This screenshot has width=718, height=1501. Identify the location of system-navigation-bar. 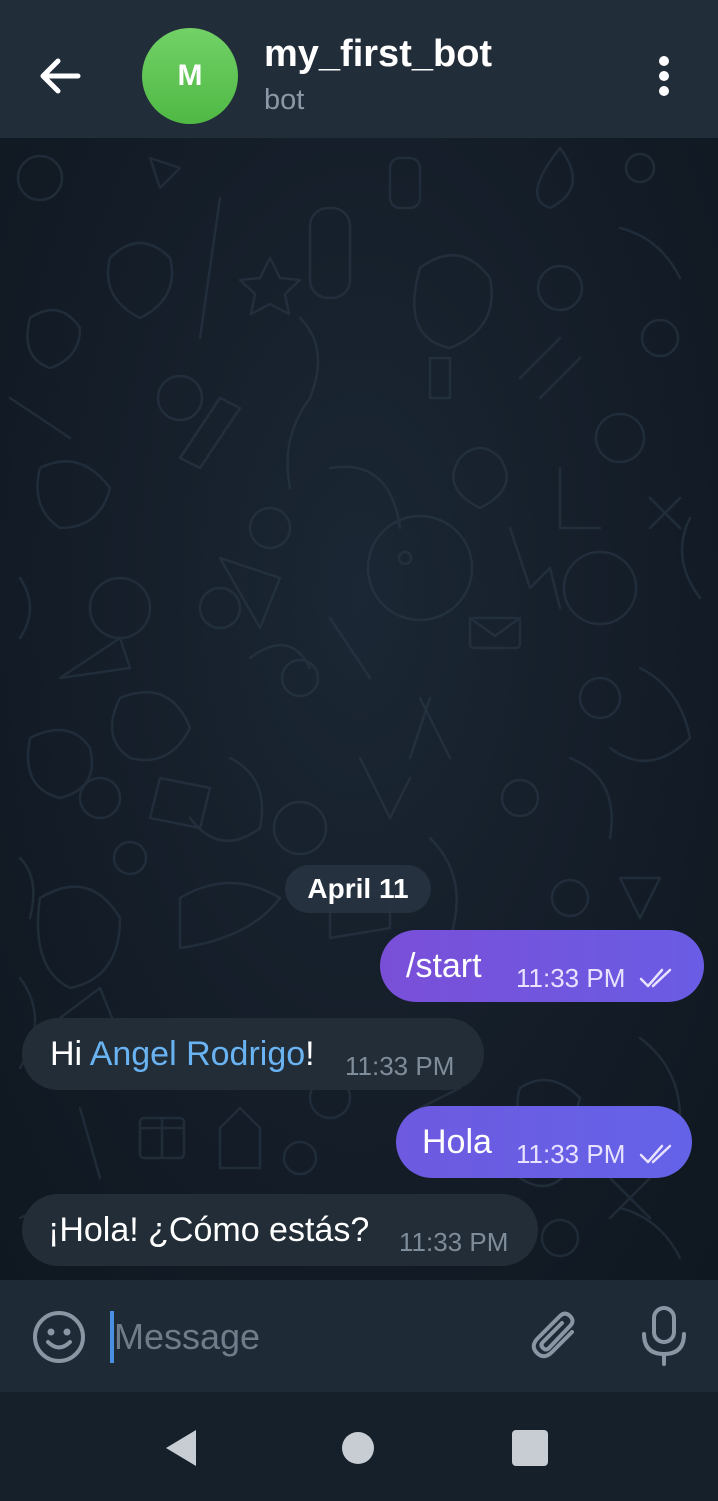
(359, 1446).